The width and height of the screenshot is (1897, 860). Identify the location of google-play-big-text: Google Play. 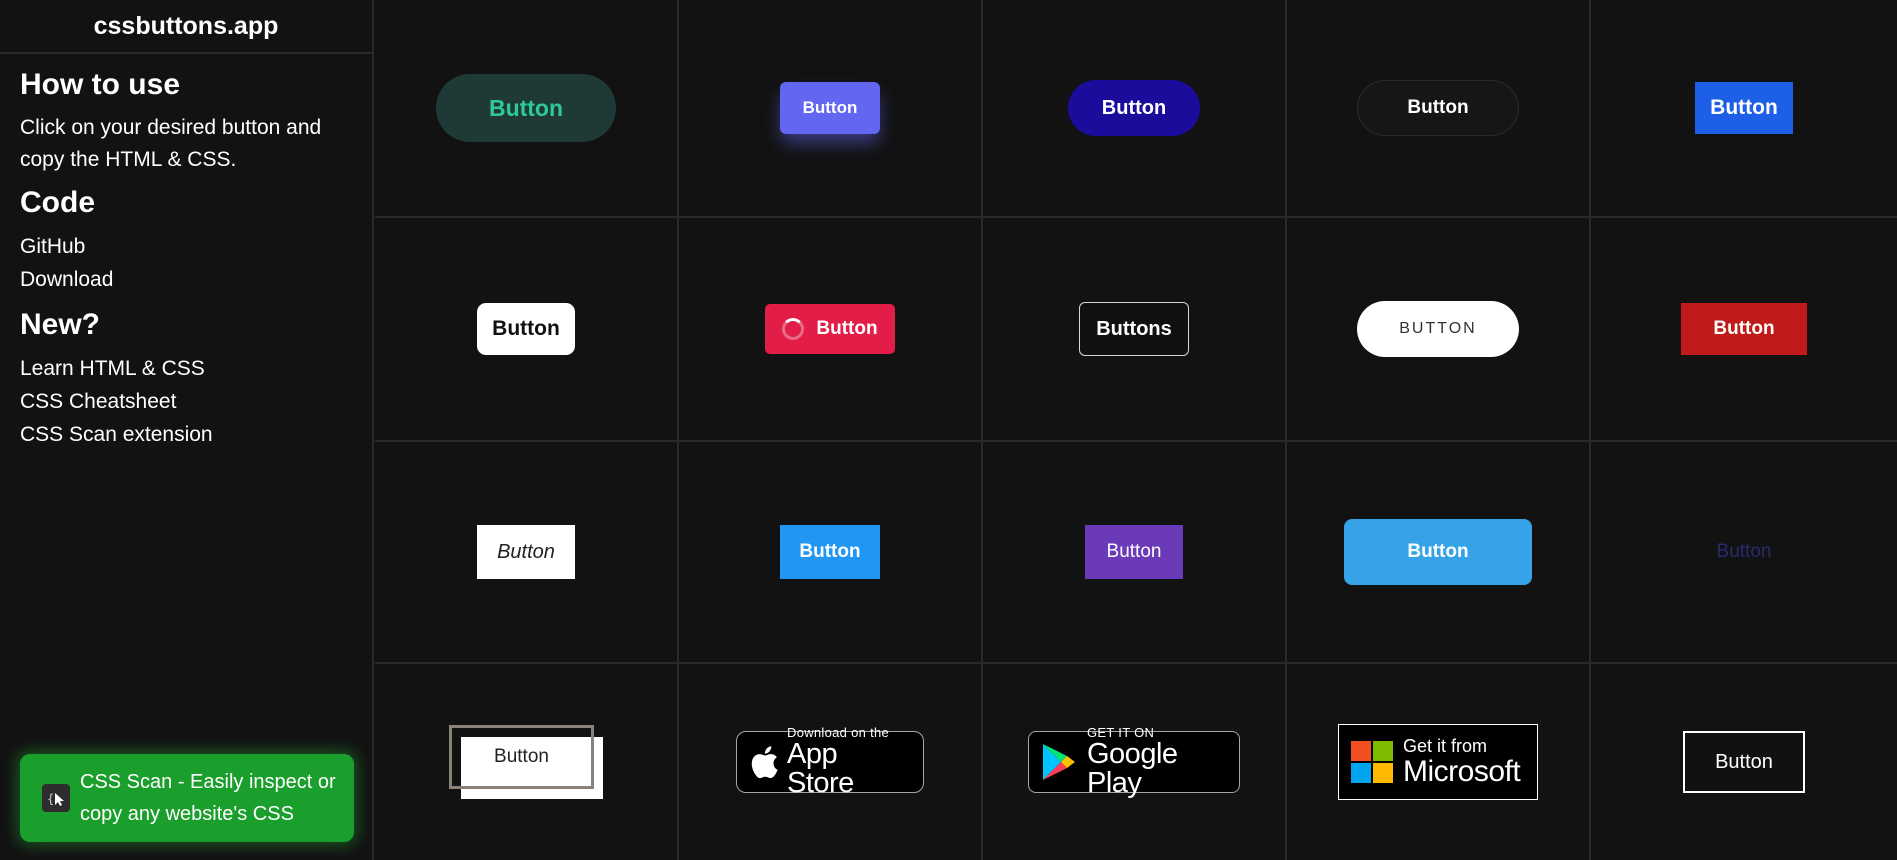
(1132, 768).